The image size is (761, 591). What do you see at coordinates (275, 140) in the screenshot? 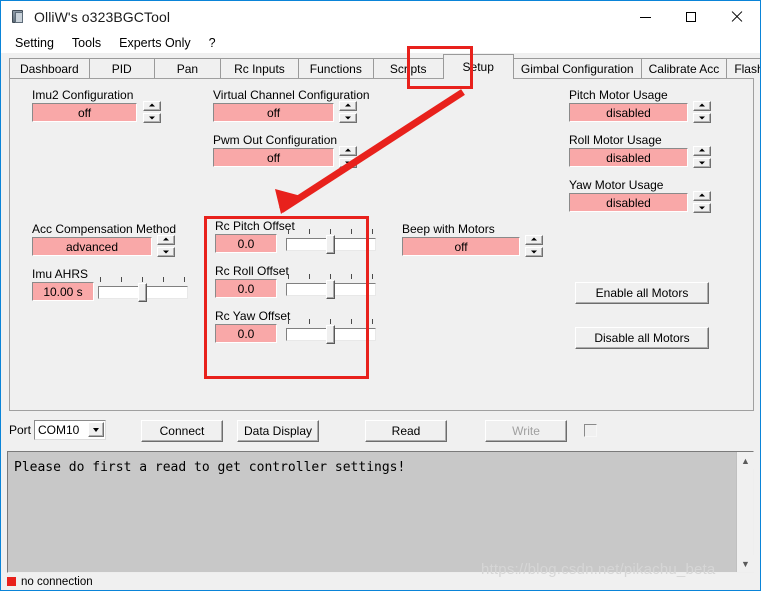
I see `pwm-out-configuration-label: Pwm Out Configuration` at bounding box center [275, 140].